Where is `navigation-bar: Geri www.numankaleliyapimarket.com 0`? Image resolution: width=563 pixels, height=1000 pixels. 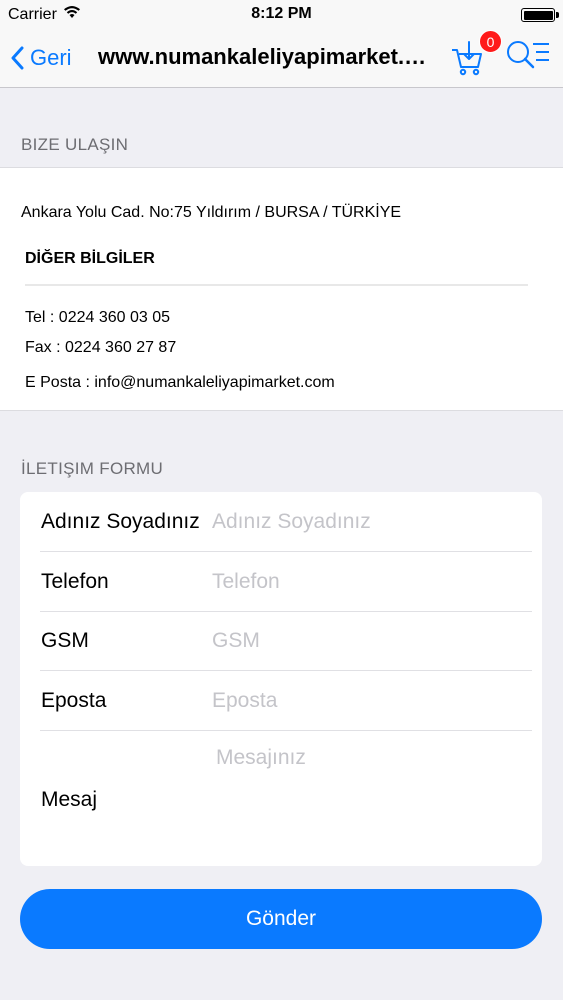 navigation-bar: Geri www.numankaleliyapimarket.com 0 is located at coordinates (281, 59).